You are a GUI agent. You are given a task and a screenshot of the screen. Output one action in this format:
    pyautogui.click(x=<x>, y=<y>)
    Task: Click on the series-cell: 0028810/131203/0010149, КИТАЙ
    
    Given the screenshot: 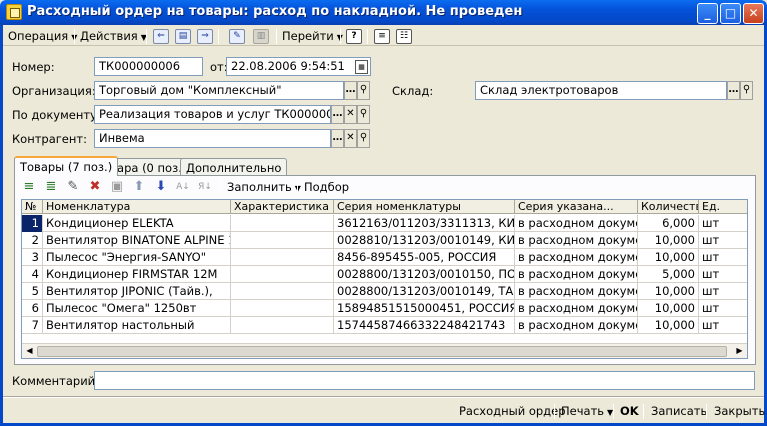 What is the action you would take?
    pyautogui.click(x=424, y=240)
    